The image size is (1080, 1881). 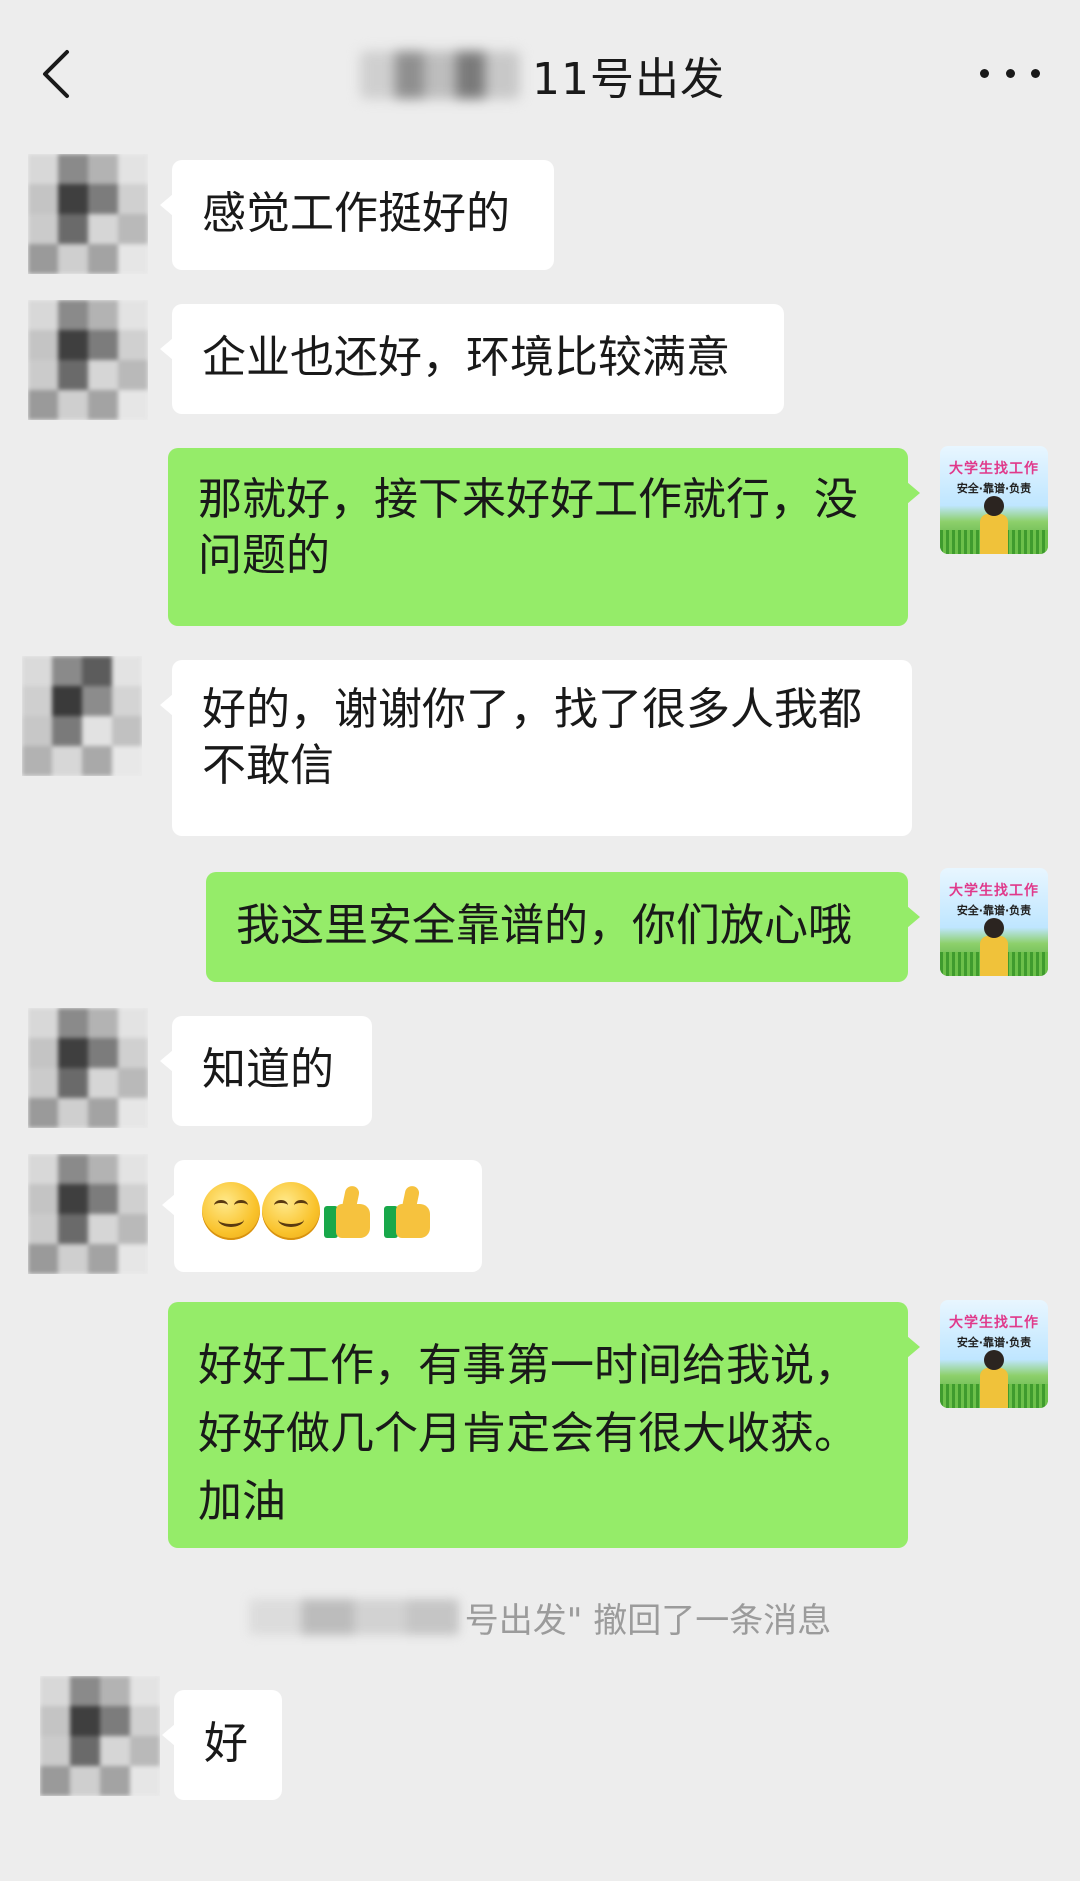 I want to click on message-received: 好的，谢谢你了，找了很多人我都不敢信, so click(x=540, y=748).